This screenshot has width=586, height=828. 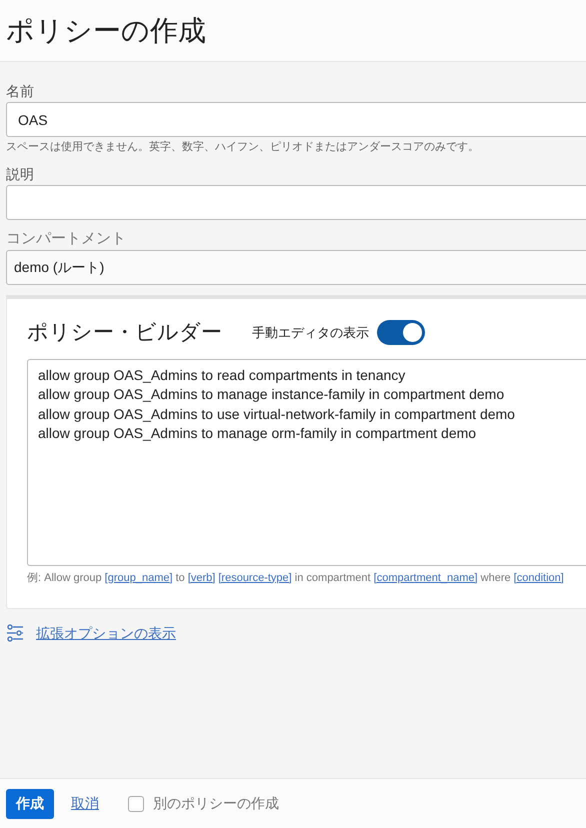 What do you see at coordinates (426, 578) in the screenshot?
I see `placeholder-link: [compartment_name]` at bounding box center [426, 578].